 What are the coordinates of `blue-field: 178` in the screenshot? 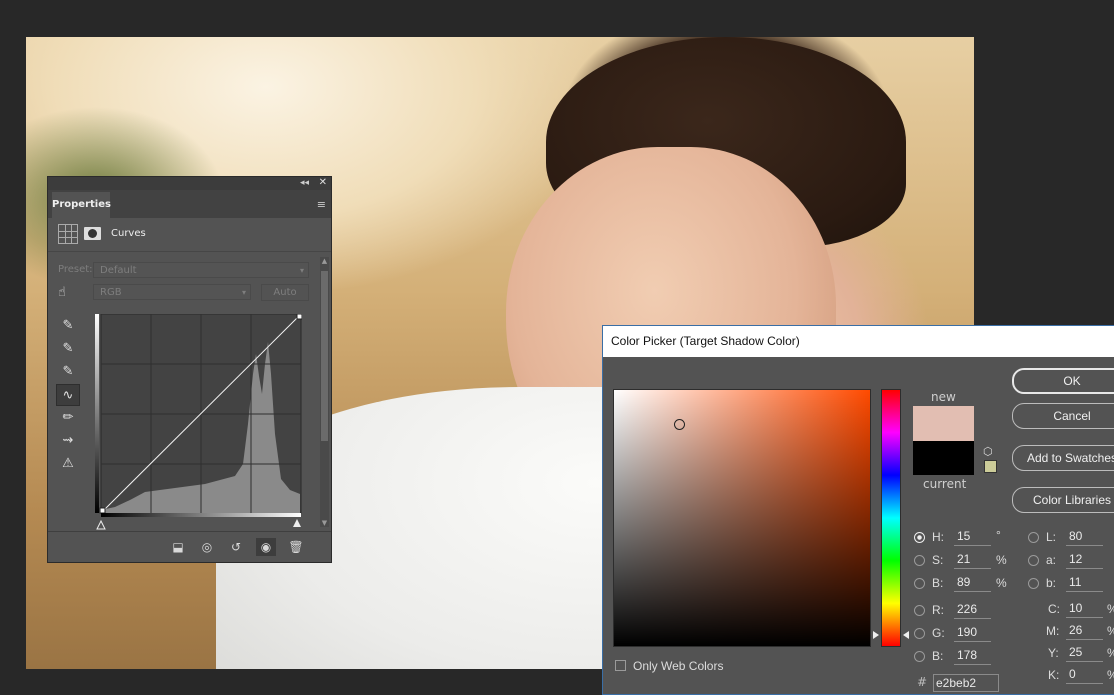 It's located at (972, 656).